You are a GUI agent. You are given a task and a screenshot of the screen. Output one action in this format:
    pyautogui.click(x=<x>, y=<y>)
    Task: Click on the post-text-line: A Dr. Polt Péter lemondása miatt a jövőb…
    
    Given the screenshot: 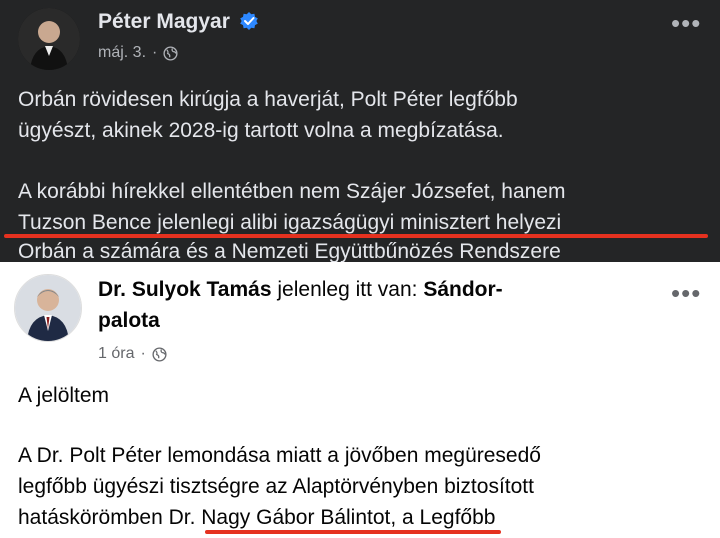 What is the action you would take?
    pyautogui.click(x=279, y=455)
    